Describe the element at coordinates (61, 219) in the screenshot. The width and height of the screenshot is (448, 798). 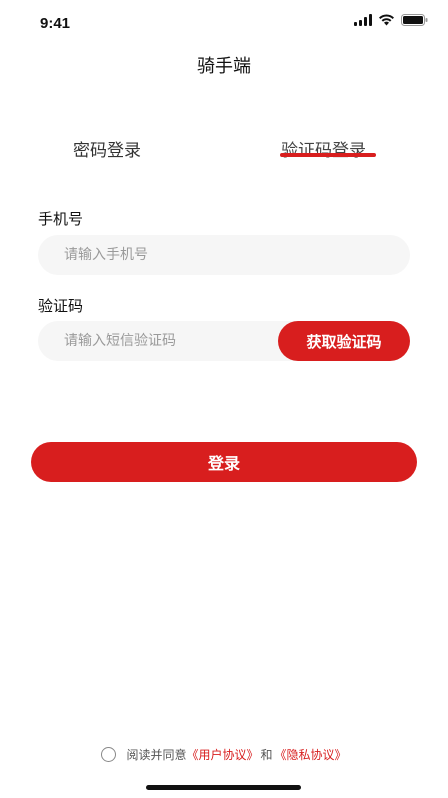
I see `phone-label: 手机号` at that location.